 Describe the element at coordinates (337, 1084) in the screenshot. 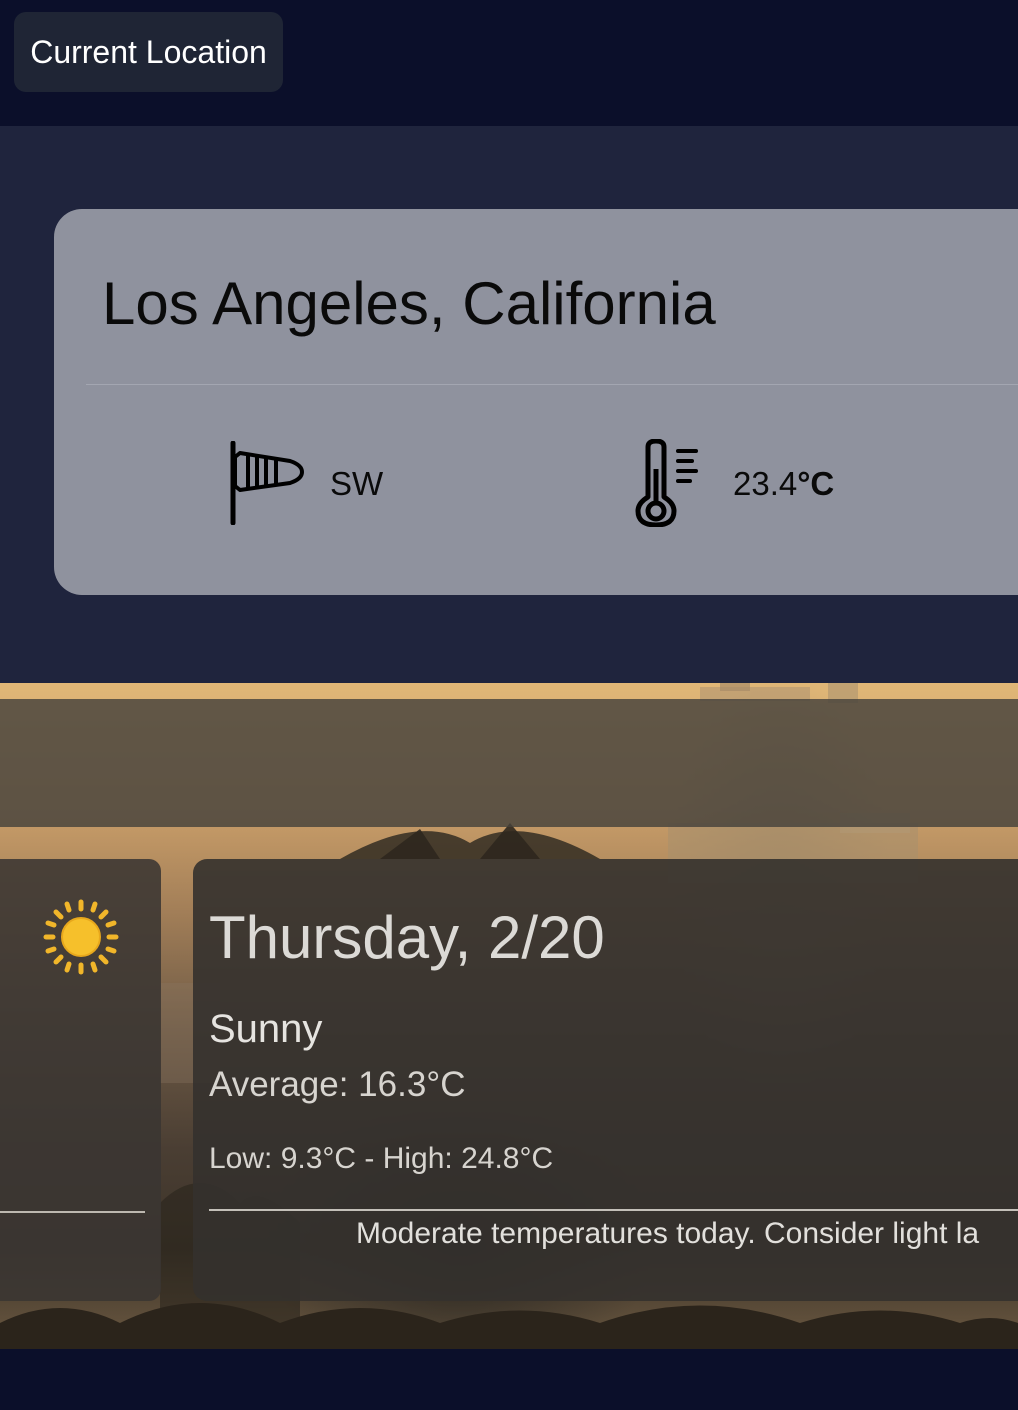

I see `forecast-average: Average: 16.3°C` at that location.